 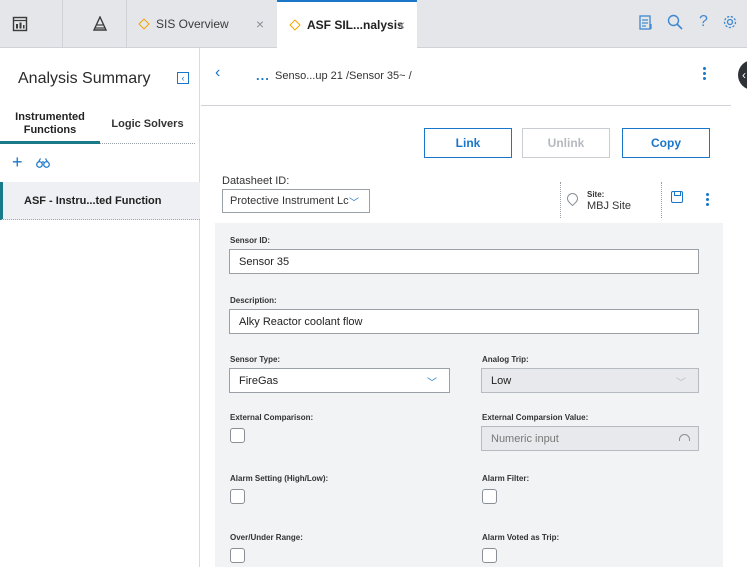 What do you see at coordinates (50, 125) in the screenshot?
I see `tab-instrumented-functions: Instrumented Functions` at bounding box center [50, 125].